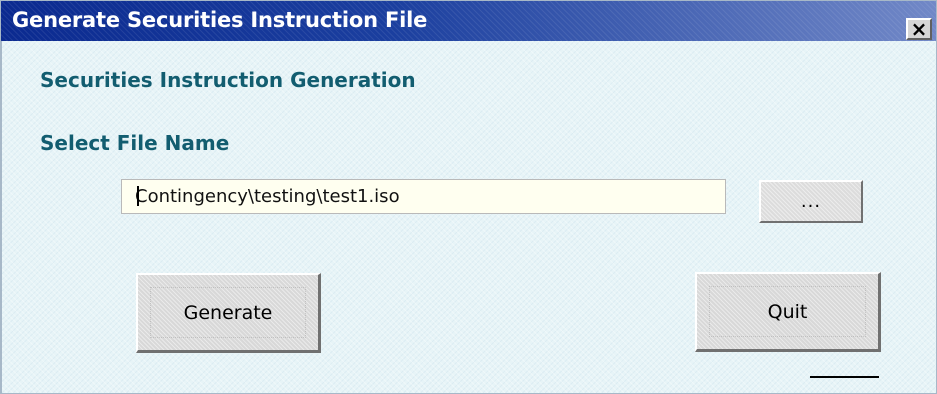 This screenshot has width=937, height=394. Describe the element at coordinates (135, 143) in the screenshot. I see `select-file-name-label: Select File Name` at that location.